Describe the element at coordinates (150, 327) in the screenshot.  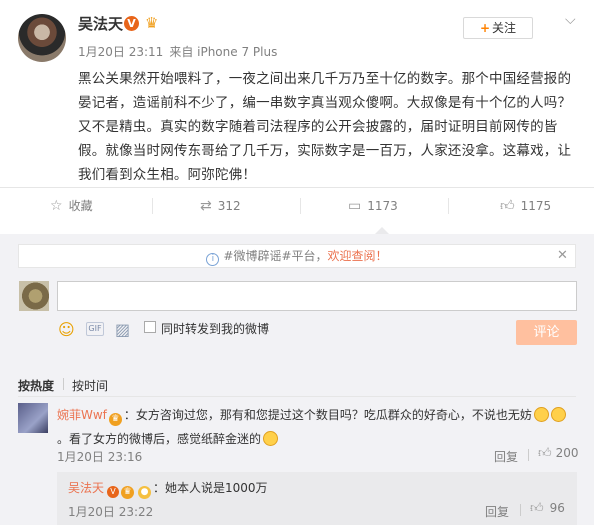
I see `repost-checkbox` at that location.